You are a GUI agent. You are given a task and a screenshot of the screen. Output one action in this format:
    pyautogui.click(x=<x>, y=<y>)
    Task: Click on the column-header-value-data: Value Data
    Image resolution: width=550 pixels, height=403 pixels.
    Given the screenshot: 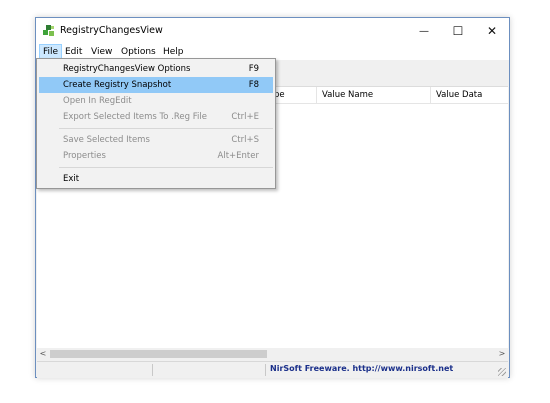 What is the action you would take?
    pyautogui.click(x=470, y=95)
    